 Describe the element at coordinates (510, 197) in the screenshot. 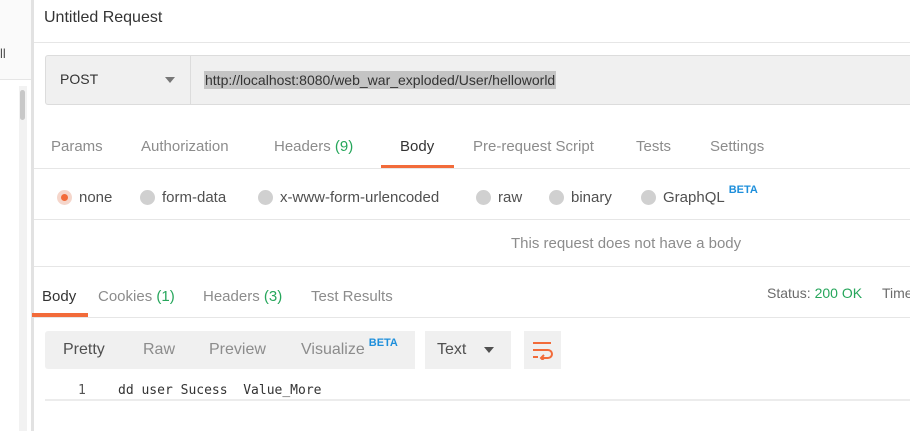

I see `radio-label: raw` at that location.